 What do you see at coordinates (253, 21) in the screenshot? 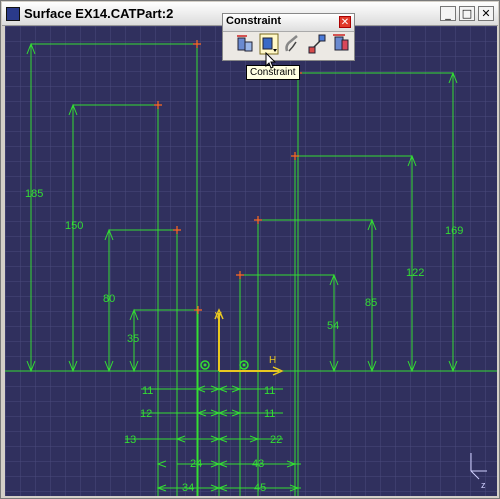
I see `constraint-toolbar-title: Constraint` at bounding box center [253, 21].